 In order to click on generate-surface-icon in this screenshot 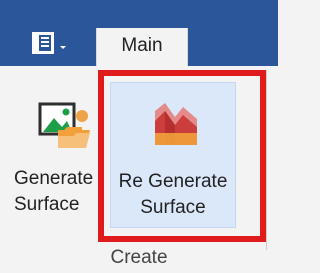, I will do `click(64, 125)`.